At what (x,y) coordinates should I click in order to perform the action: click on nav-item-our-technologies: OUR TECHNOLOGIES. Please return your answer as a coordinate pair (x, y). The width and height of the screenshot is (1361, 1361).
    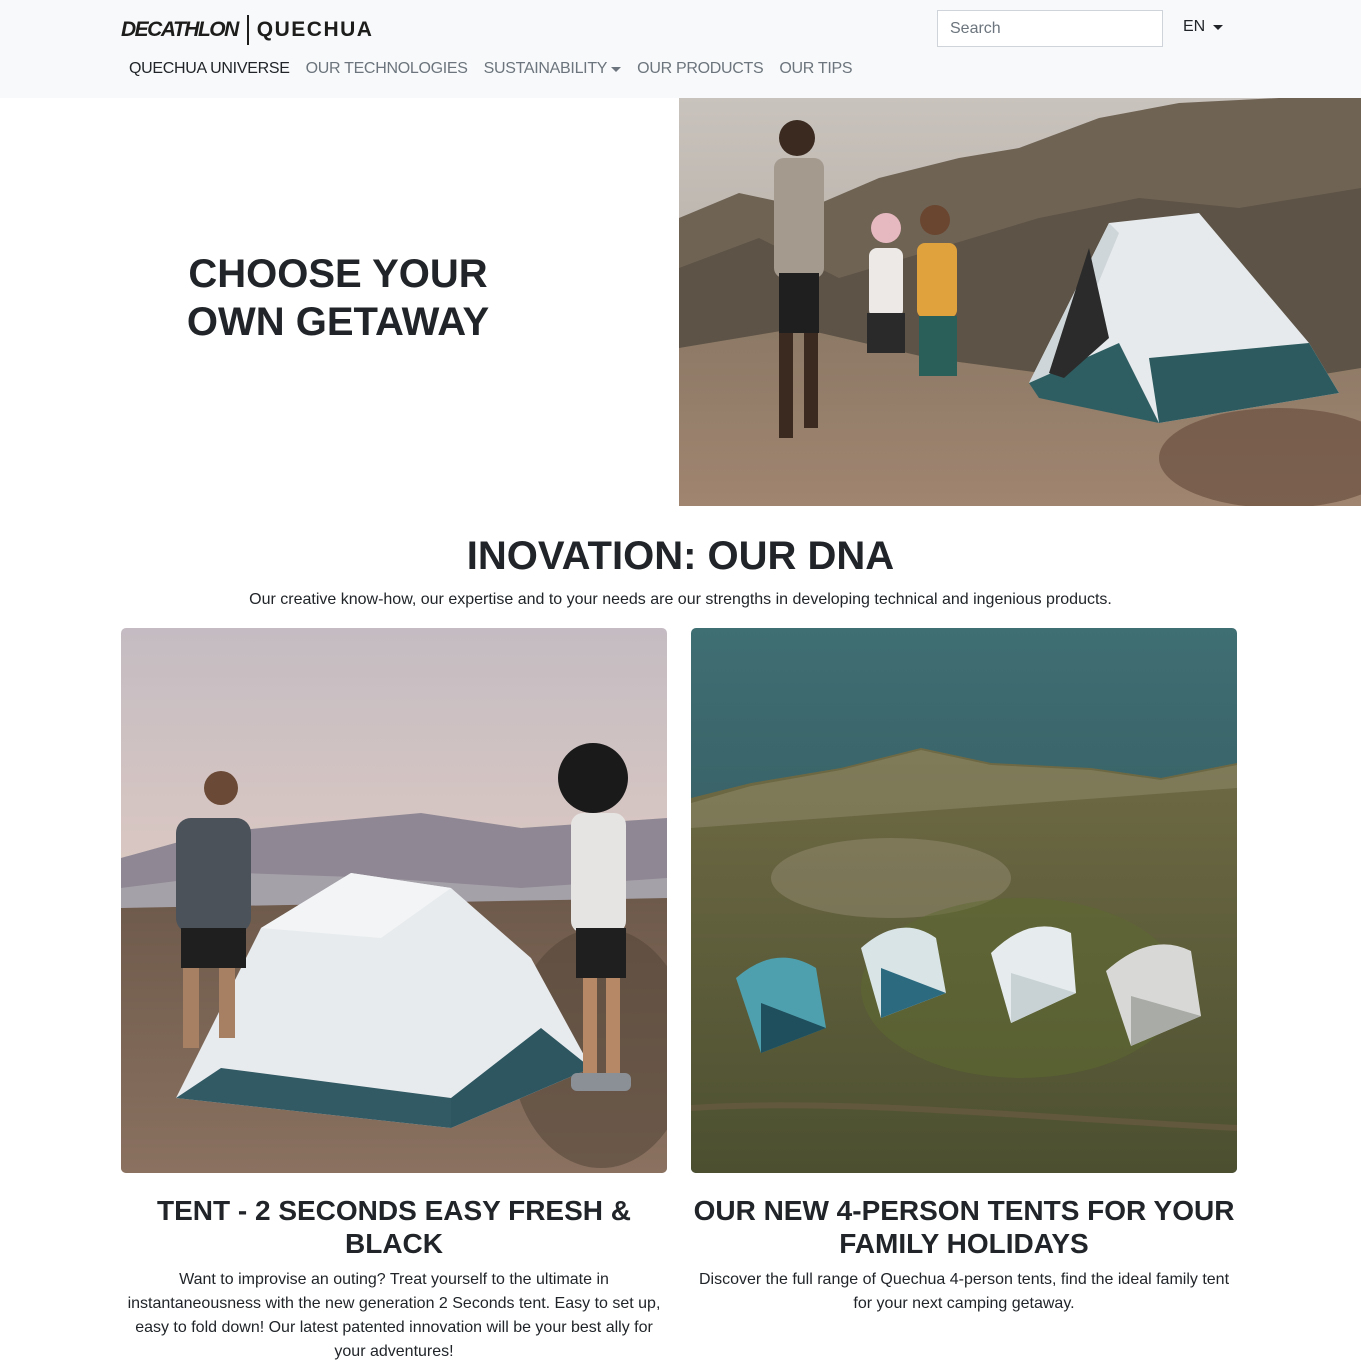
    Looking at the image, I should click on (387, 69).